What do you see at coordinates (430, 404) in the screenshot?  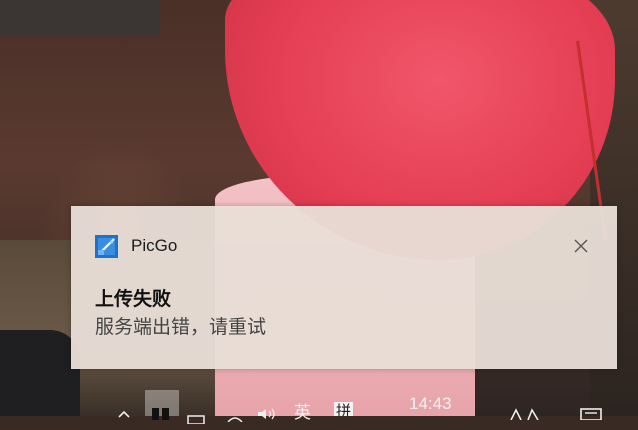 I see `taskbar-clock: 14:43` at bounding box center [430, 404].